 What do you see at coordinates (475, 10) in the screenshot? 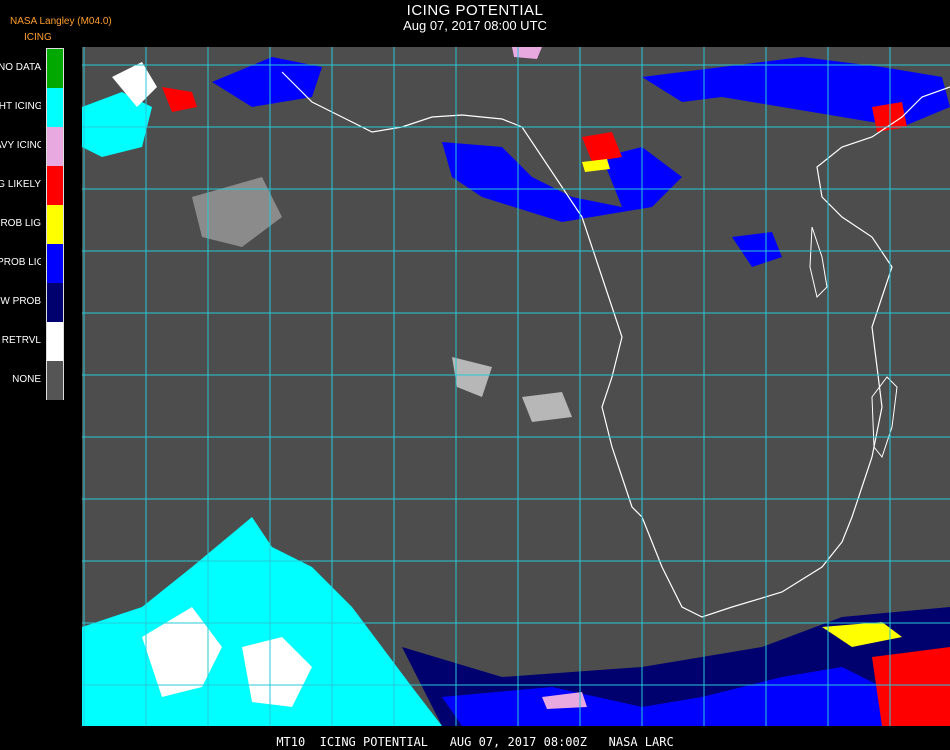
I see `map-title: ICING POTENTIAL` at bounding box center [475, 10].